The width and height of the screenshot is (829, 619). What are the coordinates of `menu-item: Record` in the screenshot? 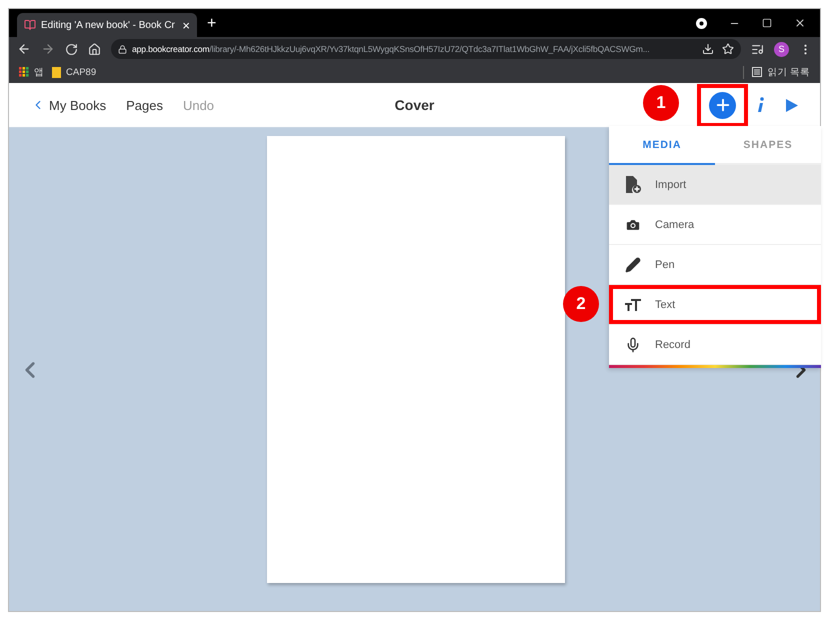 It's located at (715, 345).